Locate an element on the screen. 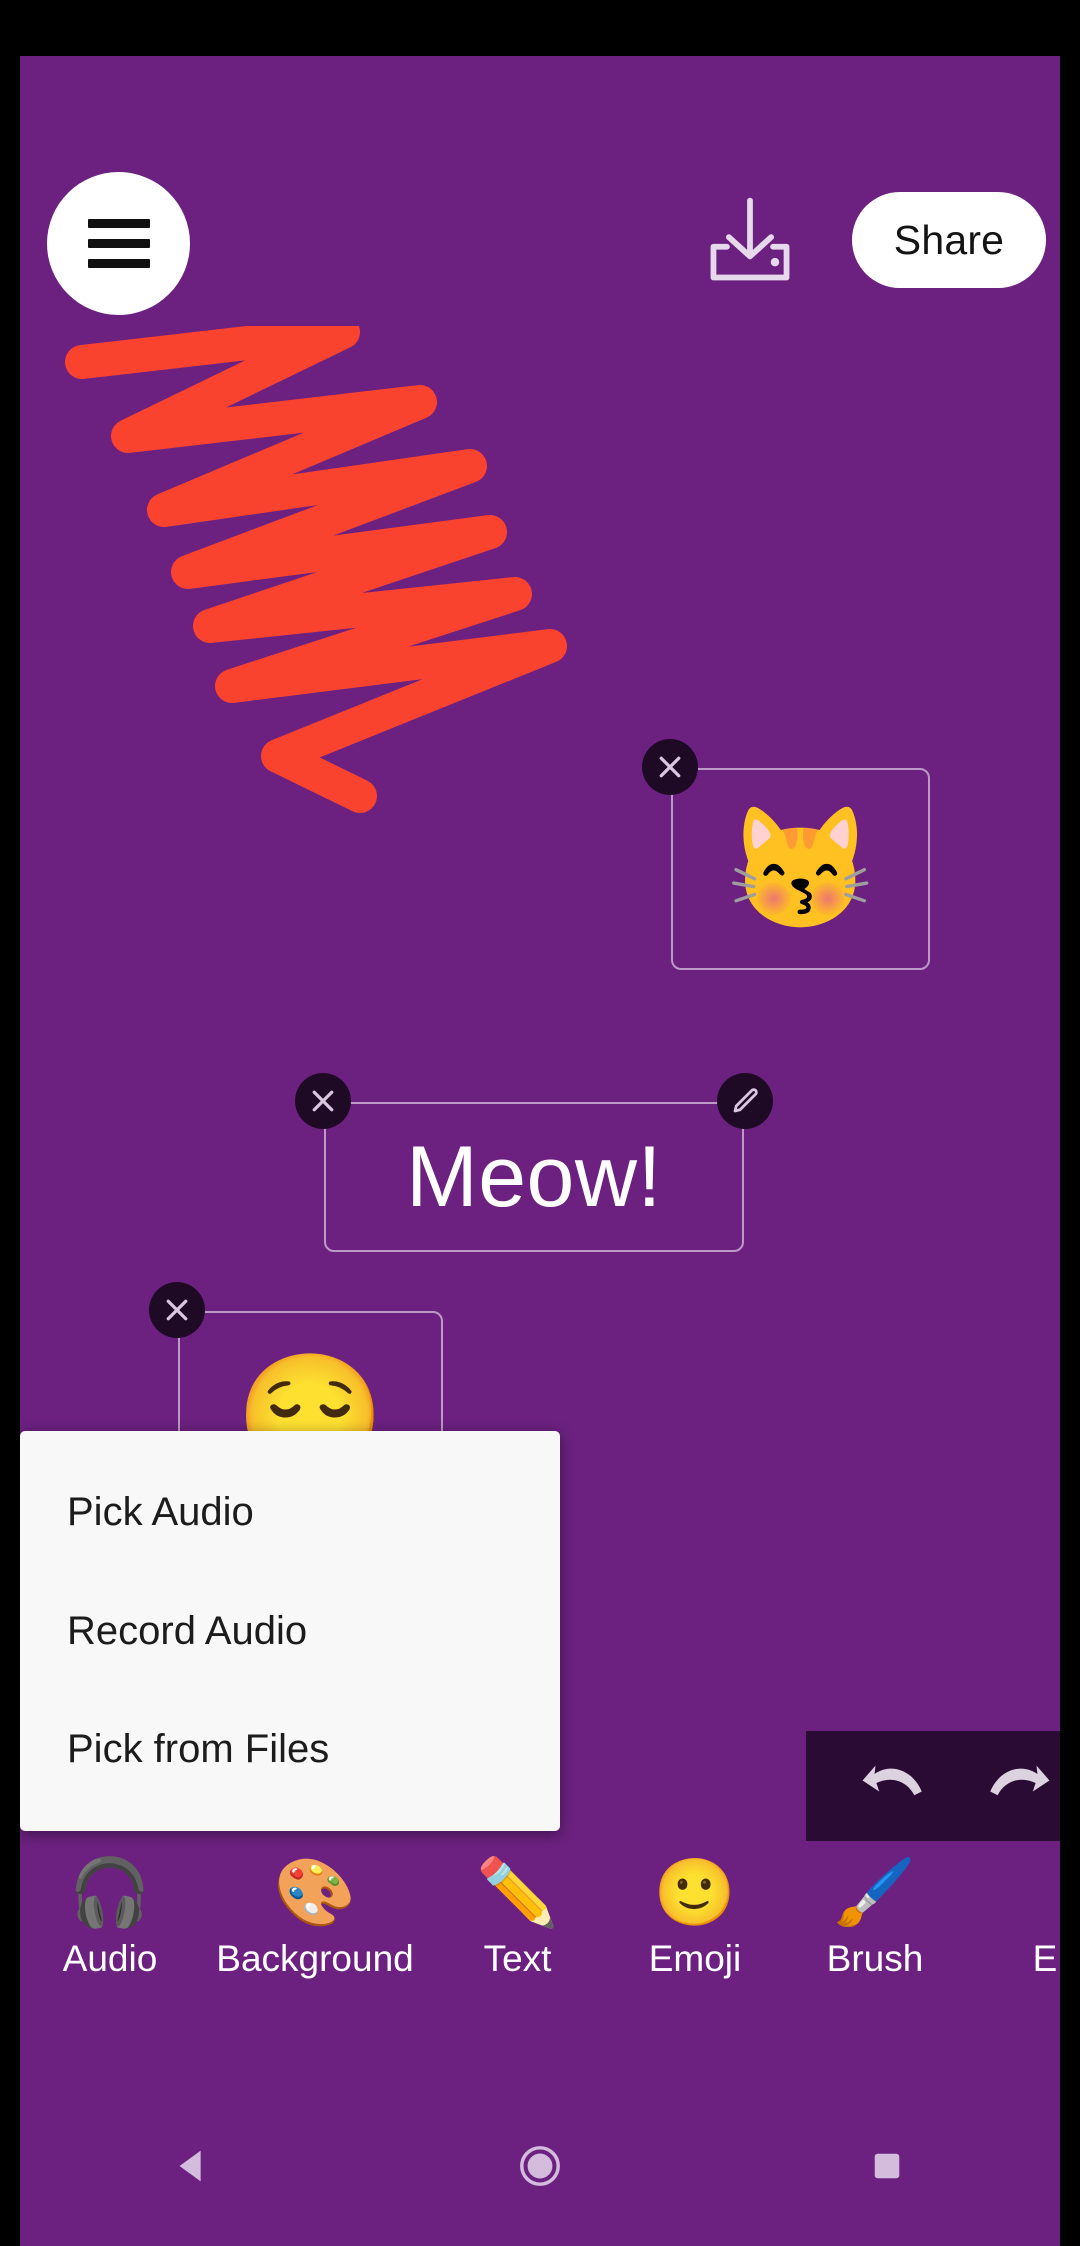 Image resolution: width=1080 pixels, height=2246 pixels. tool-next-partial: E is located at coordinates (1012, 1913).